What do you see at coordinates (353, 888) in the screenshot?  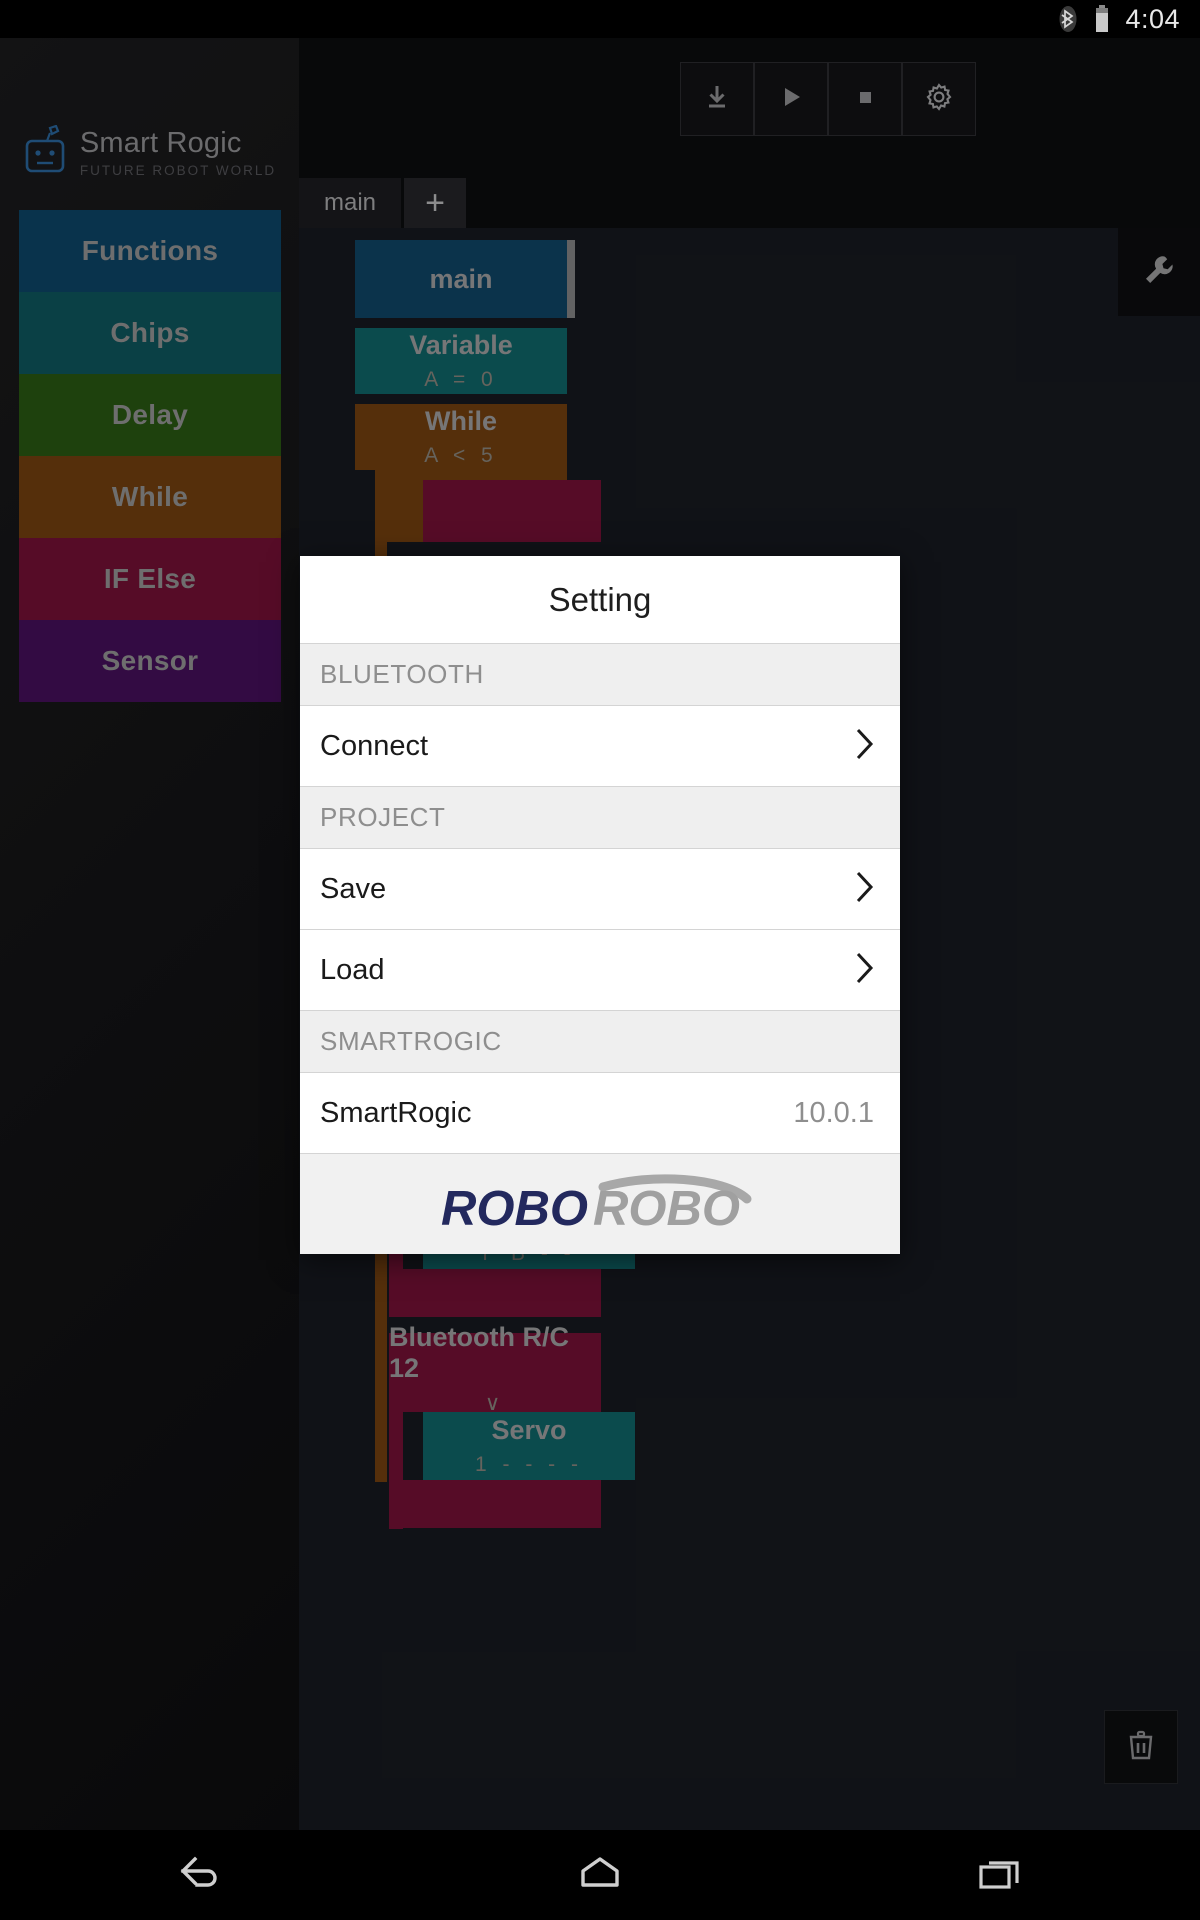 I see `setting-row-label: Save` at bounding box center [353, 888].